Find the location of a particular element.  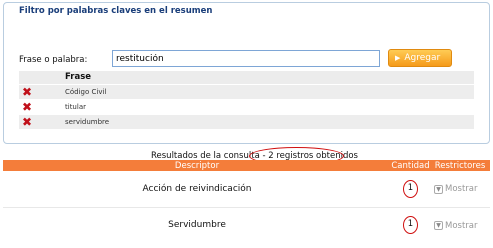

table-row: Servidumbre 1 ▼ Mostrar is located at coordinates (246, 225).